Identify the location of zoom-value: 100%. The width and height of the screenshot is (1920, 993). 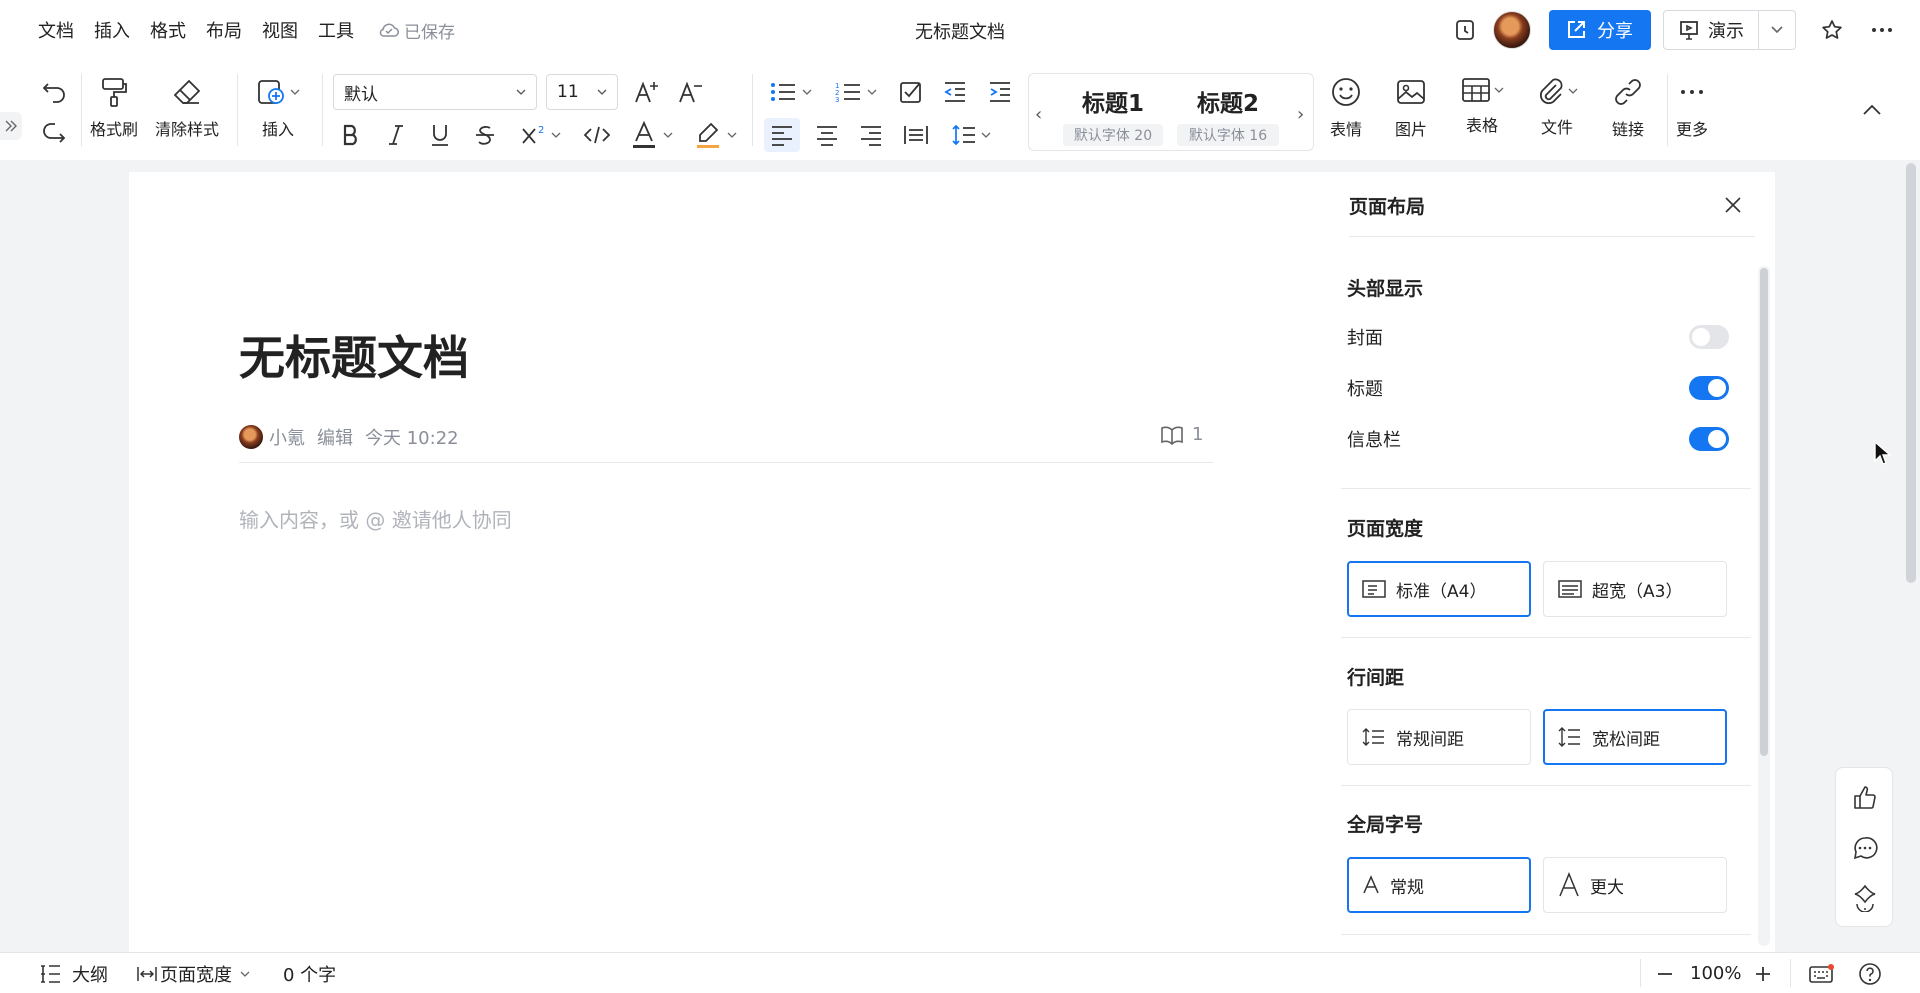
(1716, 973).